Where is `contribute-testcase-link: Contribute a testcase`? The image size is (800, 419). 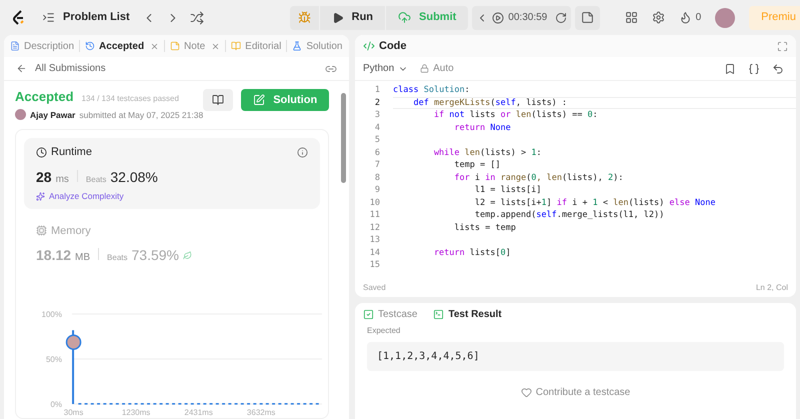
contribute-testcase-link: Contribute a testcase is located at coordinates (583, 392).